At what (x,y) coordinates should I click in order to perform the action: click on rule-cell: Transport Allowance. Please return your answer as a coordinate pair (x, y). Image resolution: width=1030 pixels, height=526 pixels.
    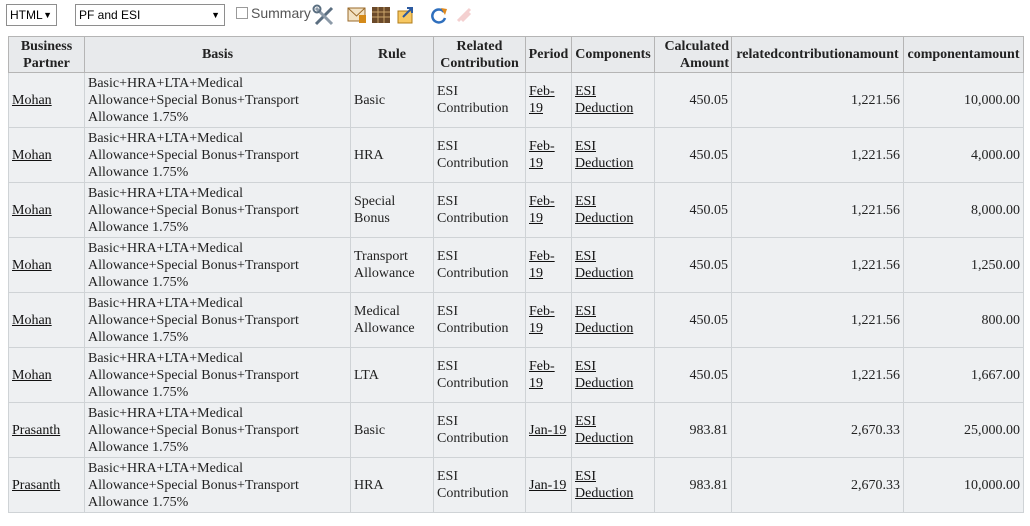
    Looking at the image, I should click on (392, 265).